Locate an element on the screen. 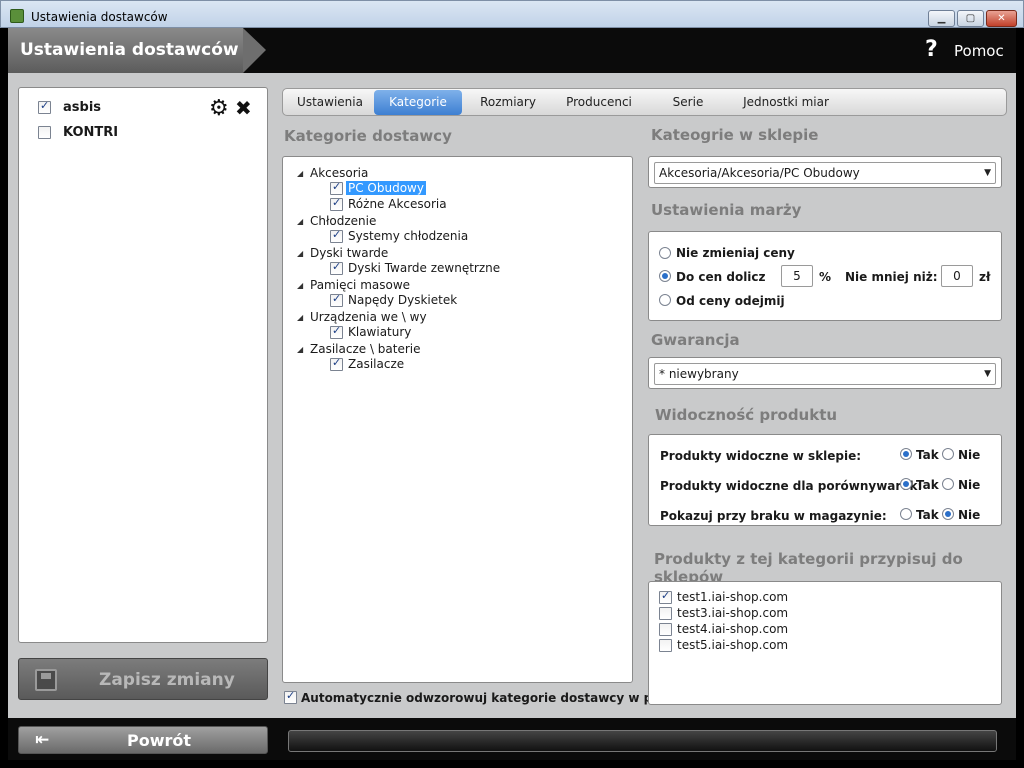  tree-node-akcesoria: Akcesoria is located at coordinates (339, 173).